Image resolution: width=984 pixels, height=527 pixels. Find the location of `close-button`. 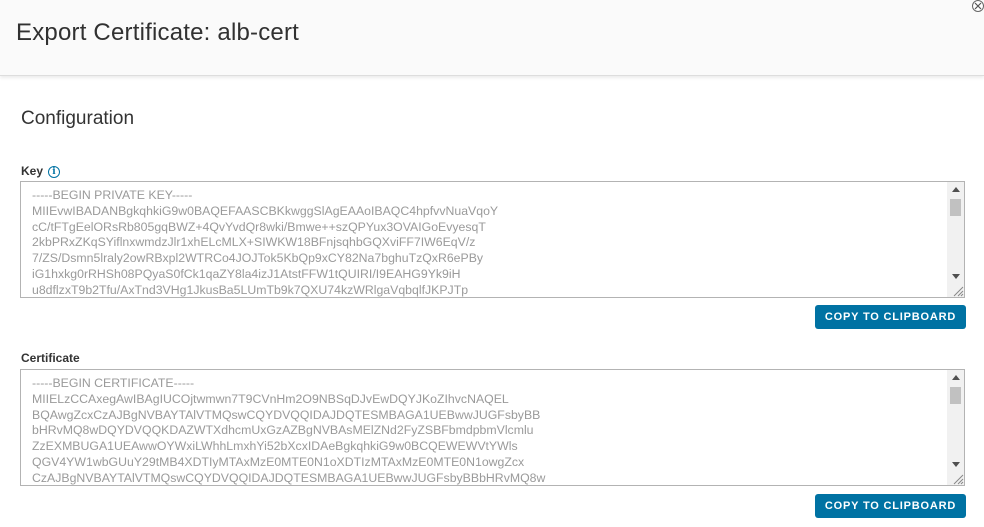

close-button is located at coordinates (978, 6).